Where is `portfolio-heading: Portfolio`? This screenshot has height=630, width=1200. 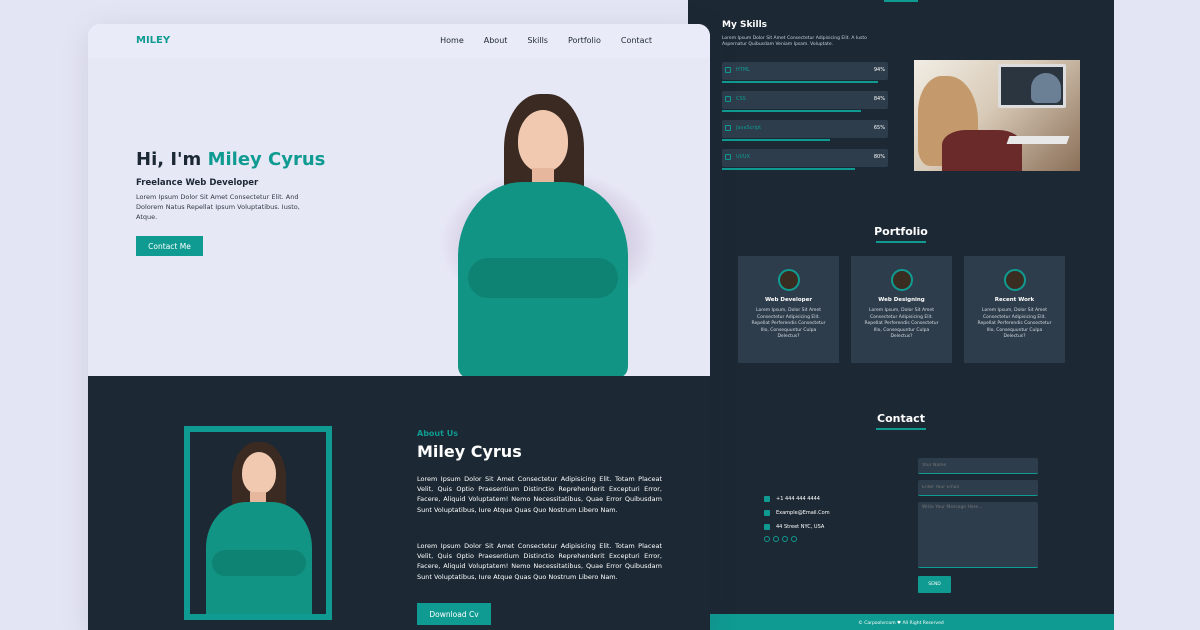
portfolio-heading: Portfolio is located at coordinates (901, 234).